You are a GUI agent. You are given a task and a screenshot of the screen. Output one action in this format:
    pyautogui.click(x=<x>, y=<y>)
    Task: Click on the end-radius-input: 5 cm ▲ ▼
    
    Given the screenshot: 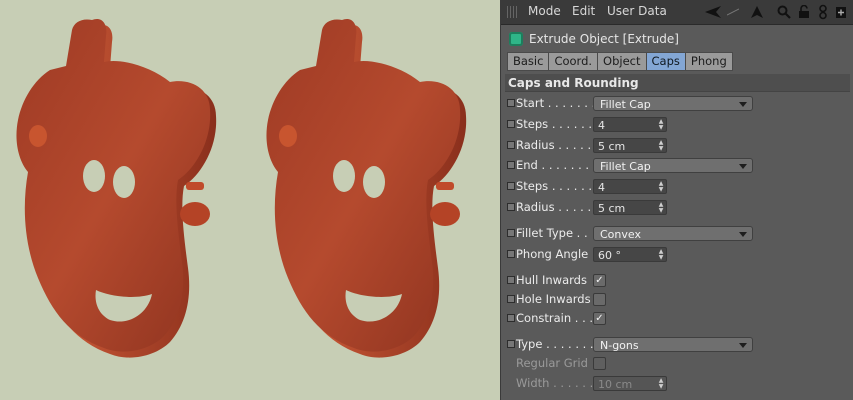 What is the action you would take?
    pyautogui.click(x=630, y=207)
    